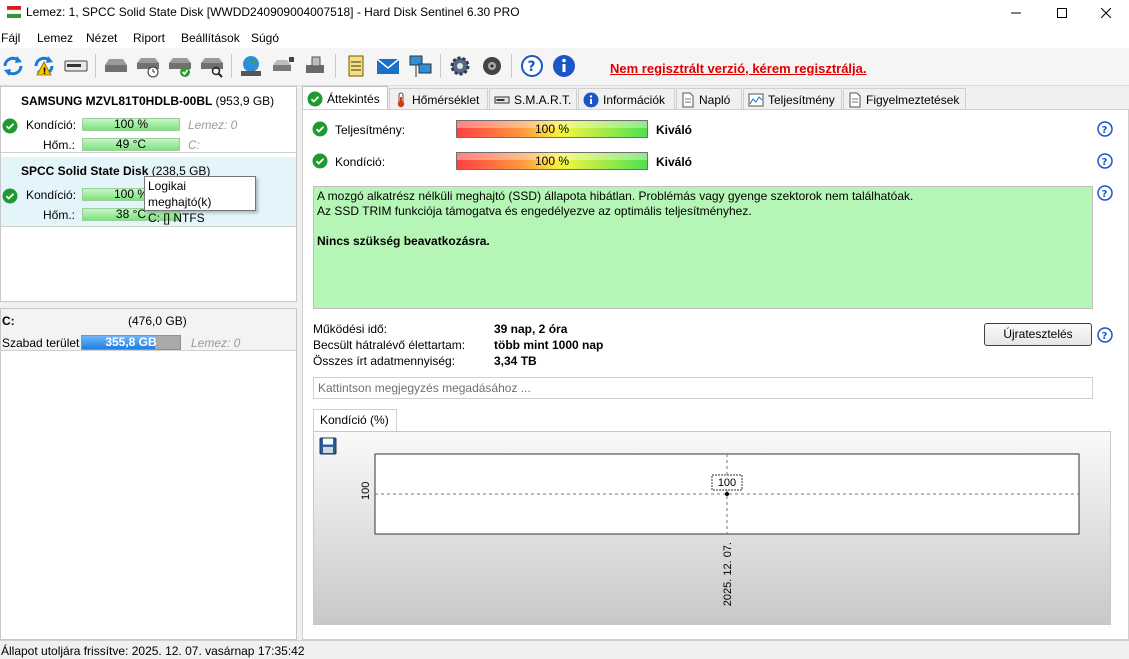  I want to click on tab-smart: S.M.A.R.T., so click(533, 99).